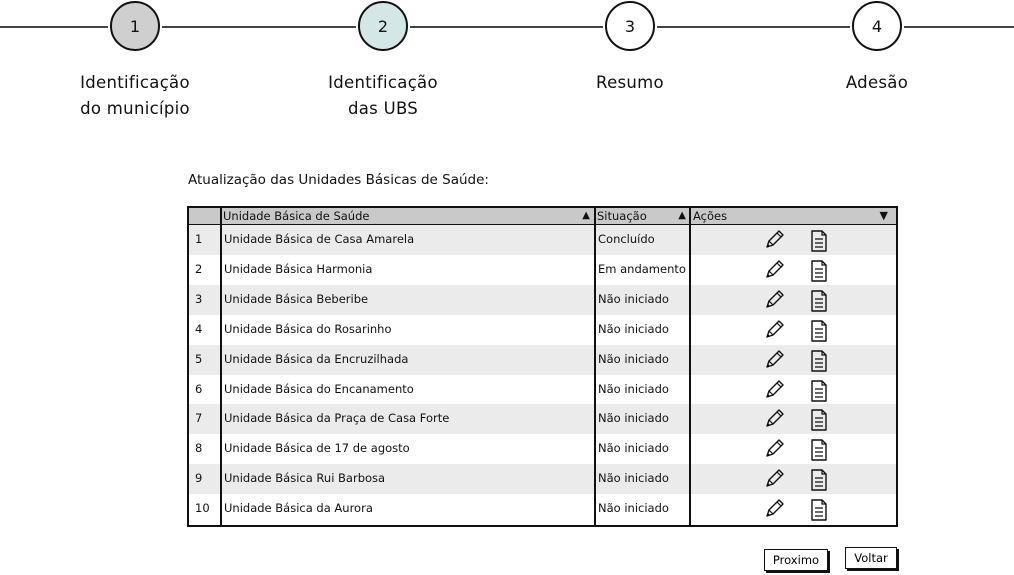  Describe the element at coordinates (884, 216) in the screenshot. I see `dropdown-arrow-icon: ▼` at that location.